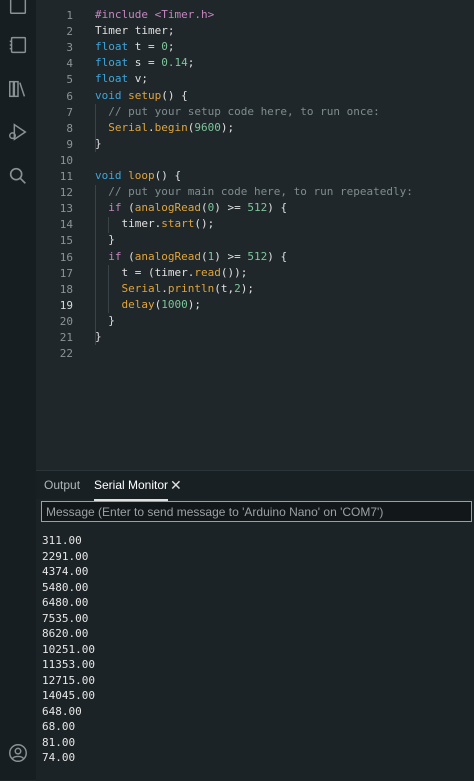 This screenshot has height=781, width=474. I want to click on code-token: ;, so click(171, 47).